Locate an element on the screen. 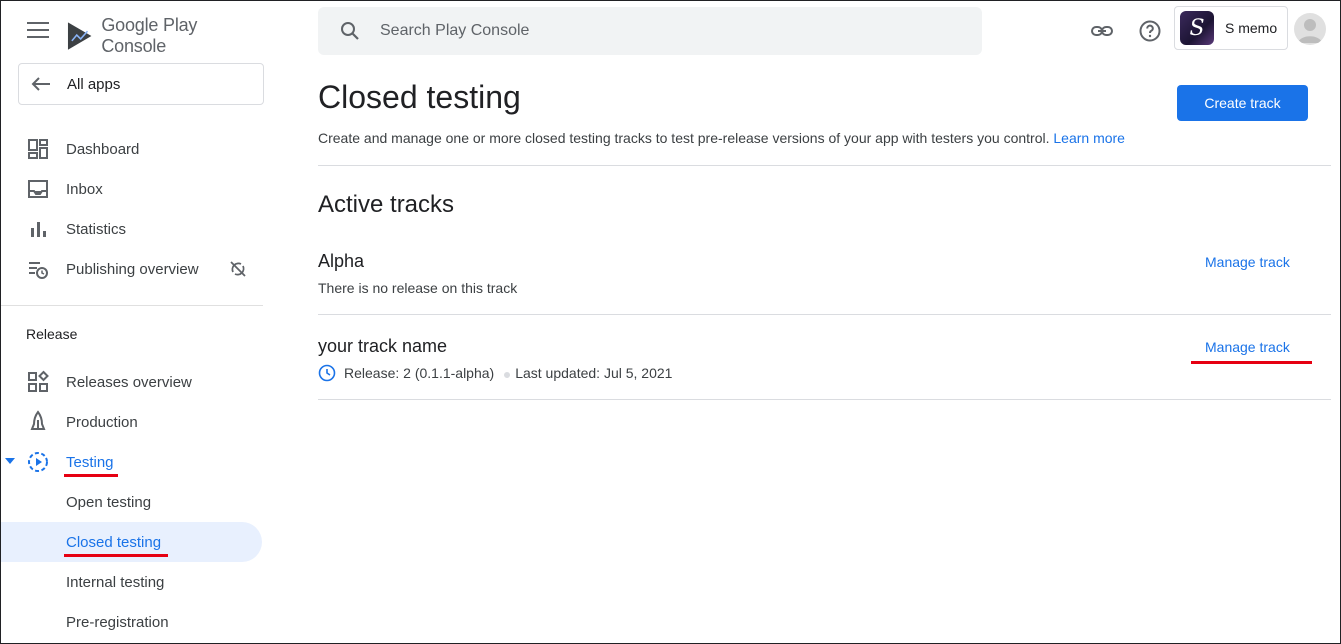 Image resolution: width=1341 pixels, height=644 pixels. sidebar-item-label: Dashboard is located at coordinates (103, 149).